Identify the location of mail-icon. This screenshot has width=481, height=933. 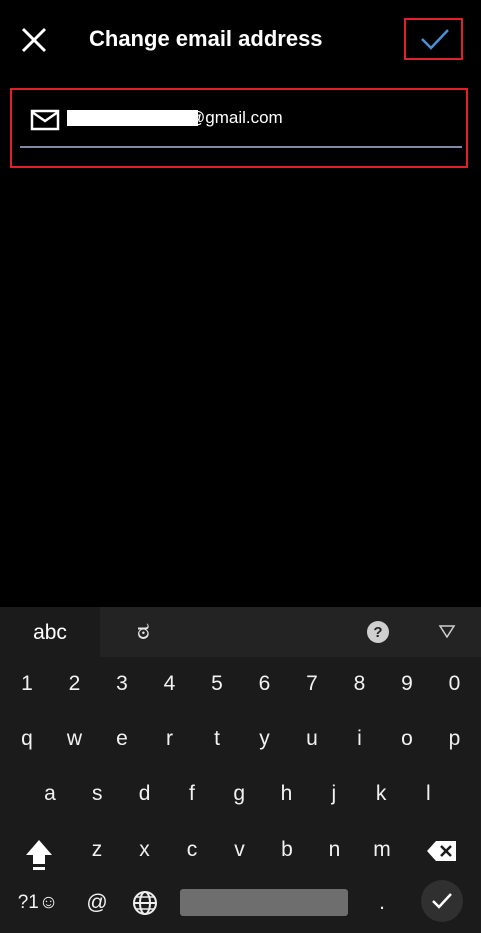
(45, 120).